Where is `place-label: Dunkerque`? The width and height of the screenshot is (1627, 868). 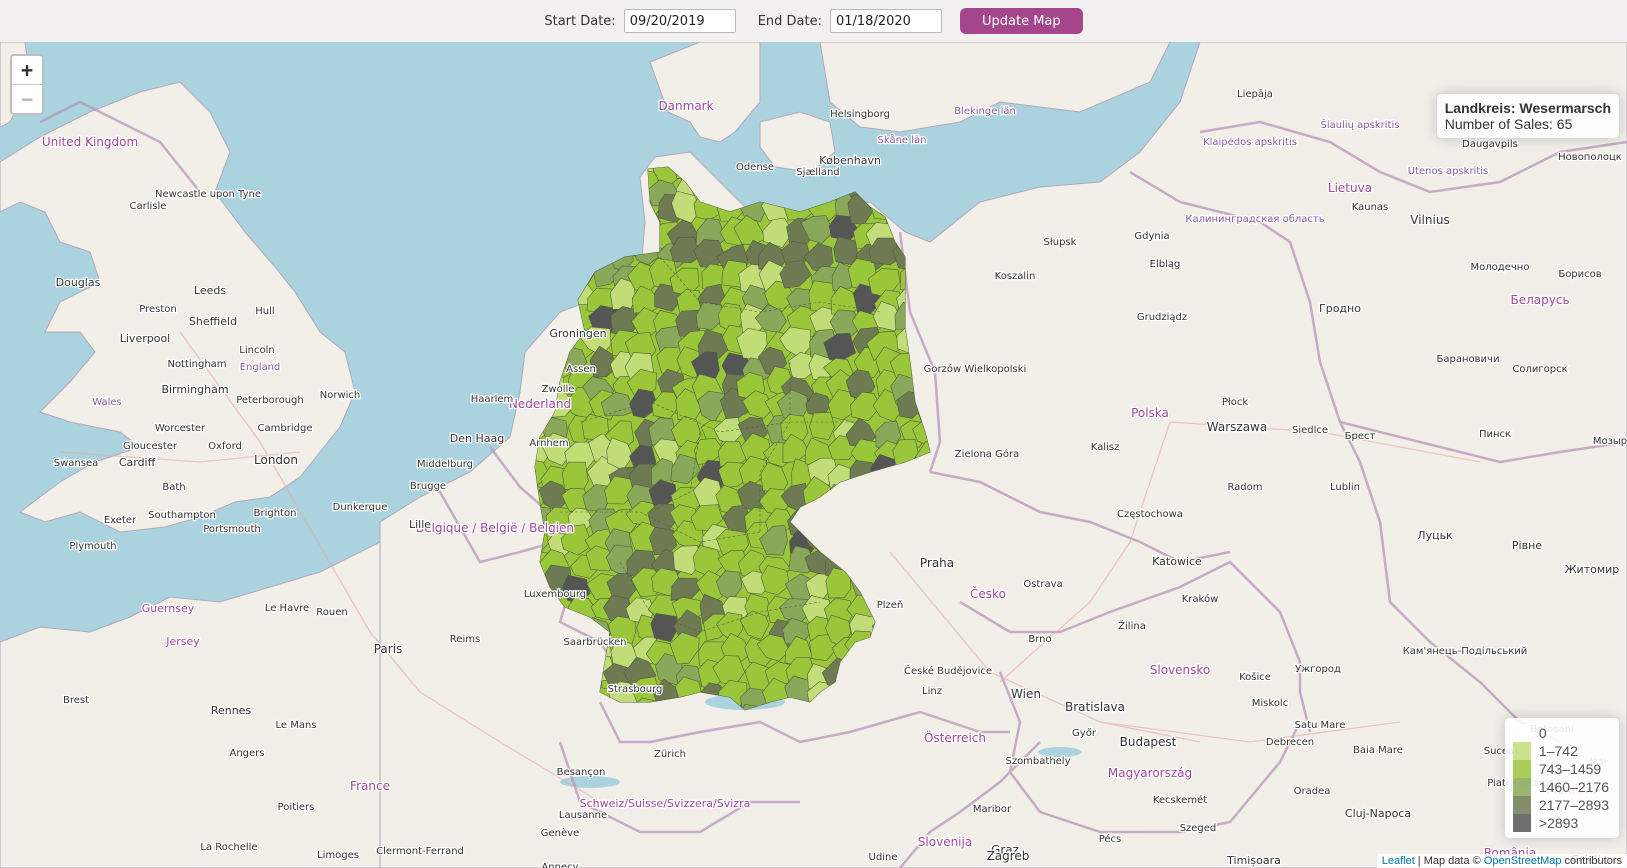
place-label: Dunkerque is located at coordinates (360, 507).